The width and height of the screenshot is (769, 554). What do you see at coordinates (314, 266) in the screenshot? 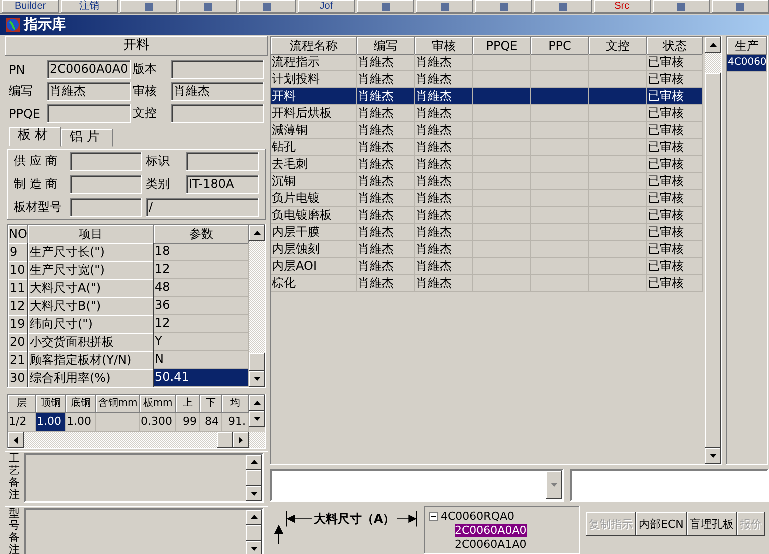
I see `table-cell: 内层AOI` at bounding box center [314, 266].